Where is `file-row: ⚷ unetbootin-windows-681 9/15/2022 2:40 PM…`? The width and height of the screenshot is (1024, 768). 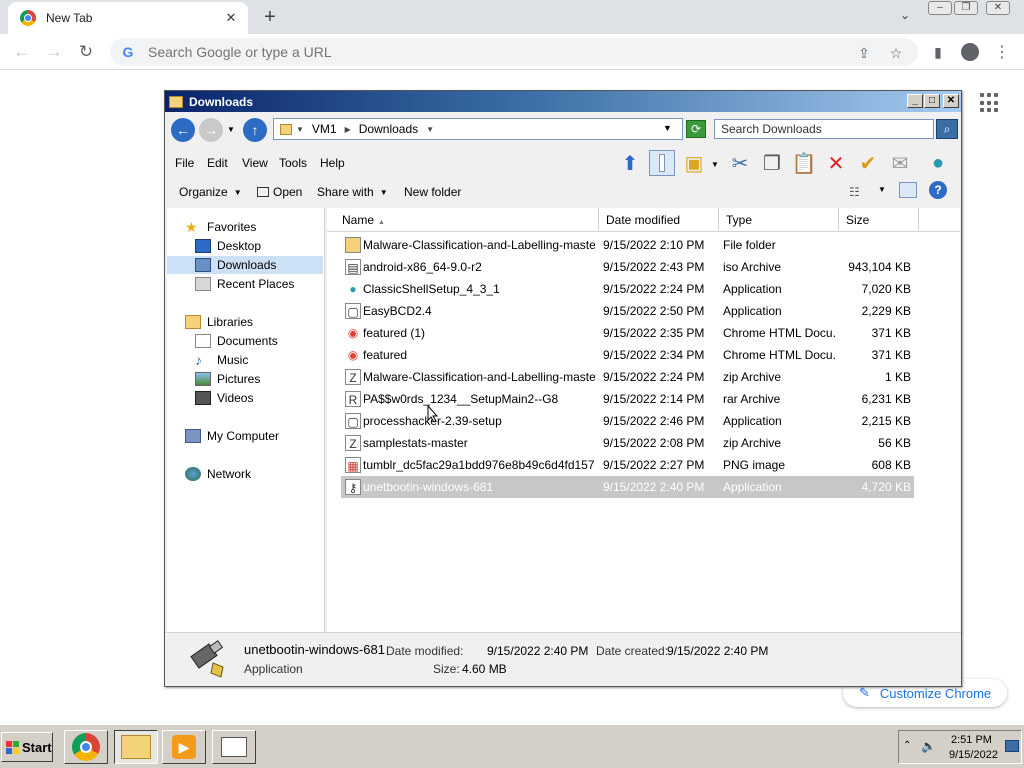
file-row: ⚷ unetbootin-windows-681 9/15/2022 2:40 PM… is located at coordinates (627, 487).